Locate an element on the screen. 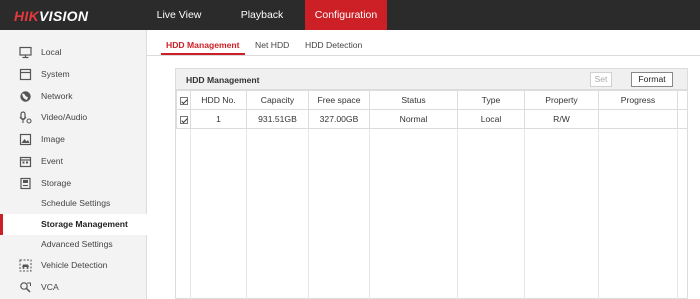 This screenshot has width=700, height=299. table-row: 1 931.51GB 327.00GB Normal Local R/W is located at coordinates (432, 119).